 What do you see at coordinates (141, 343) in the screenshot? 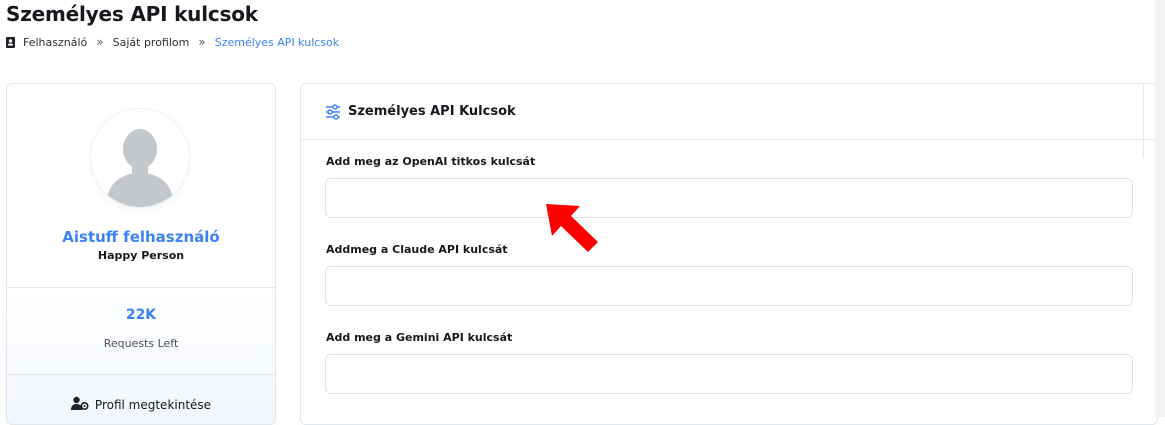
I see `requests-left-label: Requests Left` at bounding box center [141, 343].